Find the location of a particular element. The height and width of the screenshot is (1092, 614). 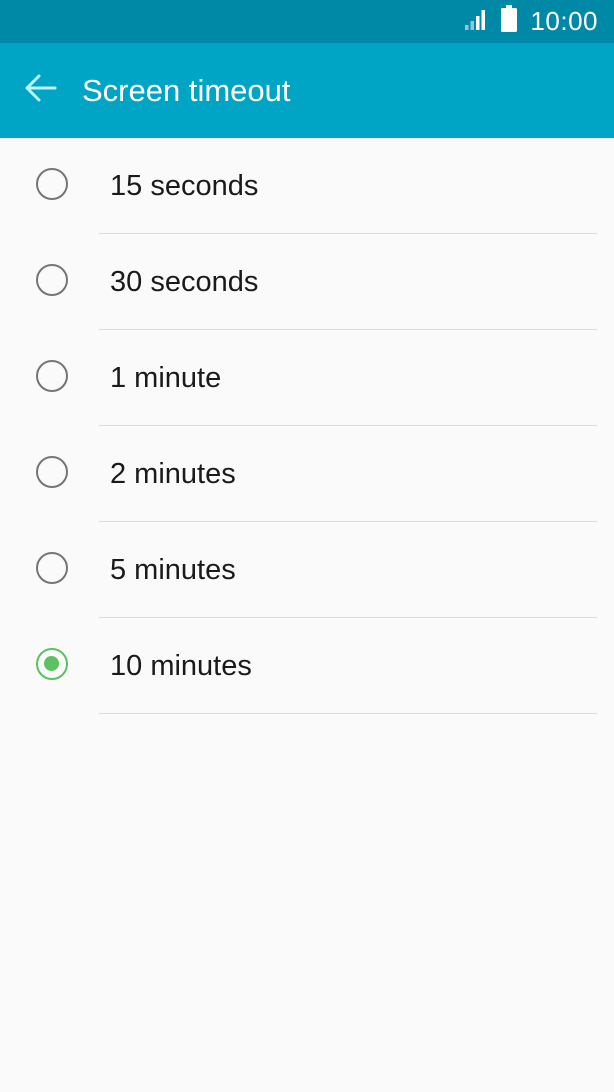

battery-icon is located at coordinates (509, 21).